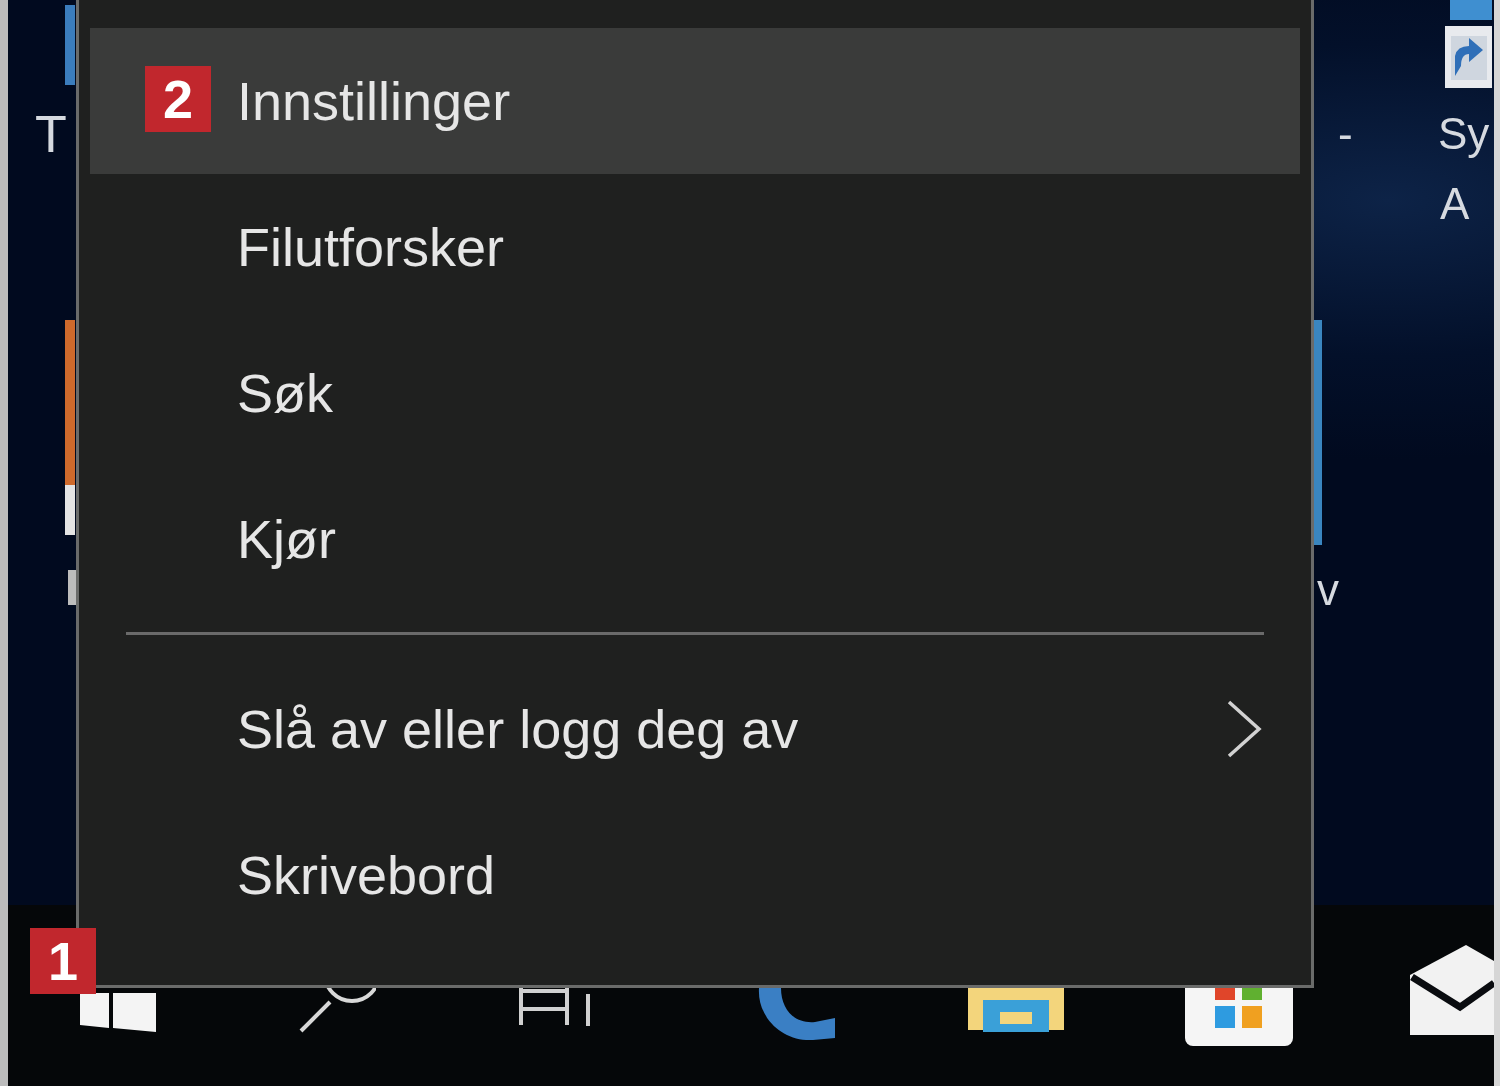 This screenshot has height=1086, width=1500. What do you see at coordinates (695, 247) in the screenshot?
I see `menu-item: Filutforsker` at bounding box center [695, 247].